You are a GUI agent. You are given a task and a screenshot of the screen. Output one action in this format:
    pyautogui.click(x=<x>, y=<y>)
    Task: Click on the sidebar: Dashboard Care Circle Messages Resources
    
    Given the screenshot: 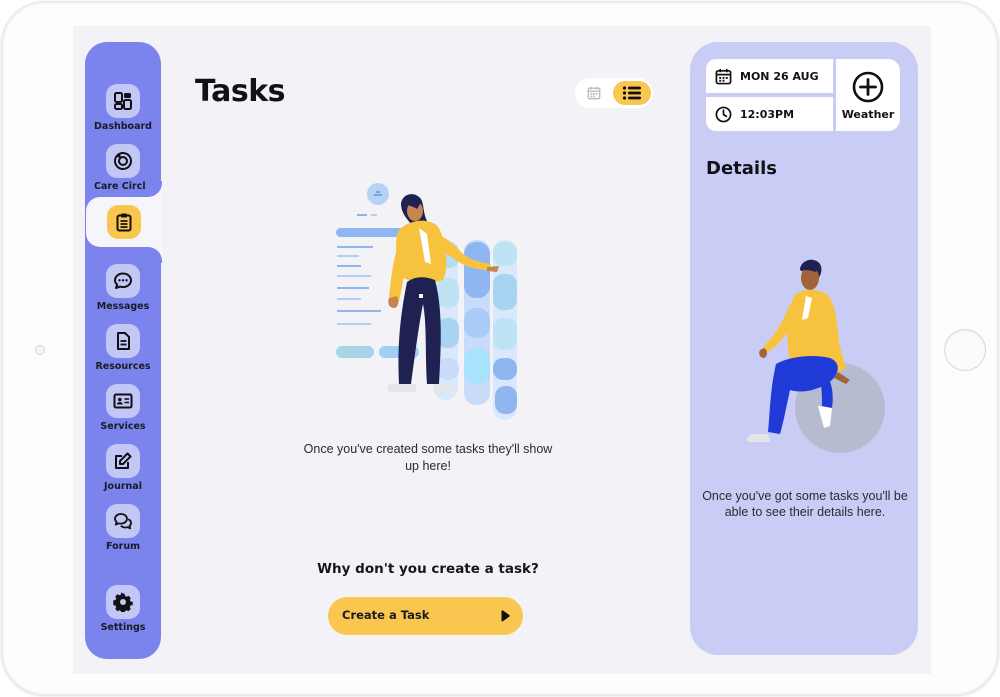 What is the action you would take?
    pyautogui.click(x=123, y=350)
    